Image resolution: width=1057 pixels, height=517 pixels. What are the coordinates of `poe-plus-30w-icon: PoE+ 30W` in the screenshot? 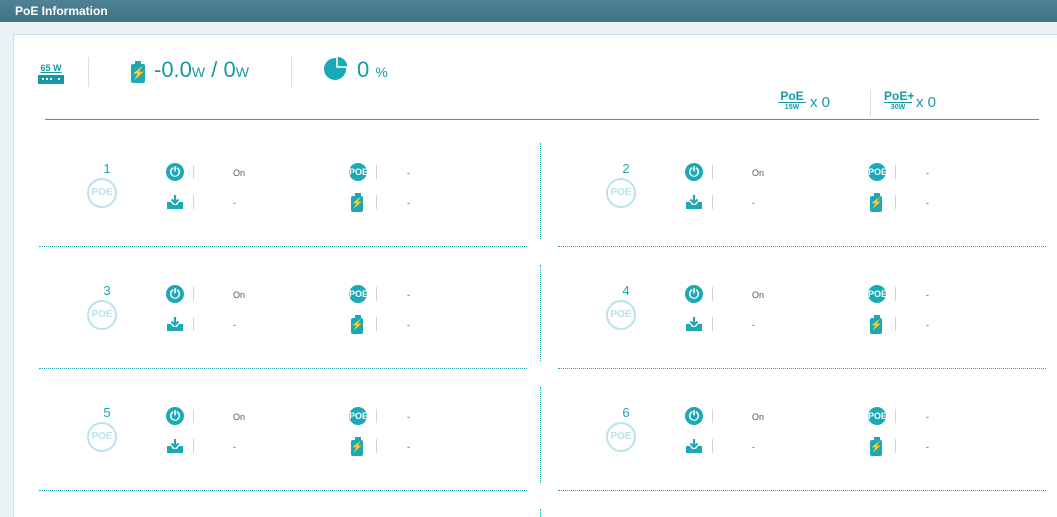 It's located at (899, 101).